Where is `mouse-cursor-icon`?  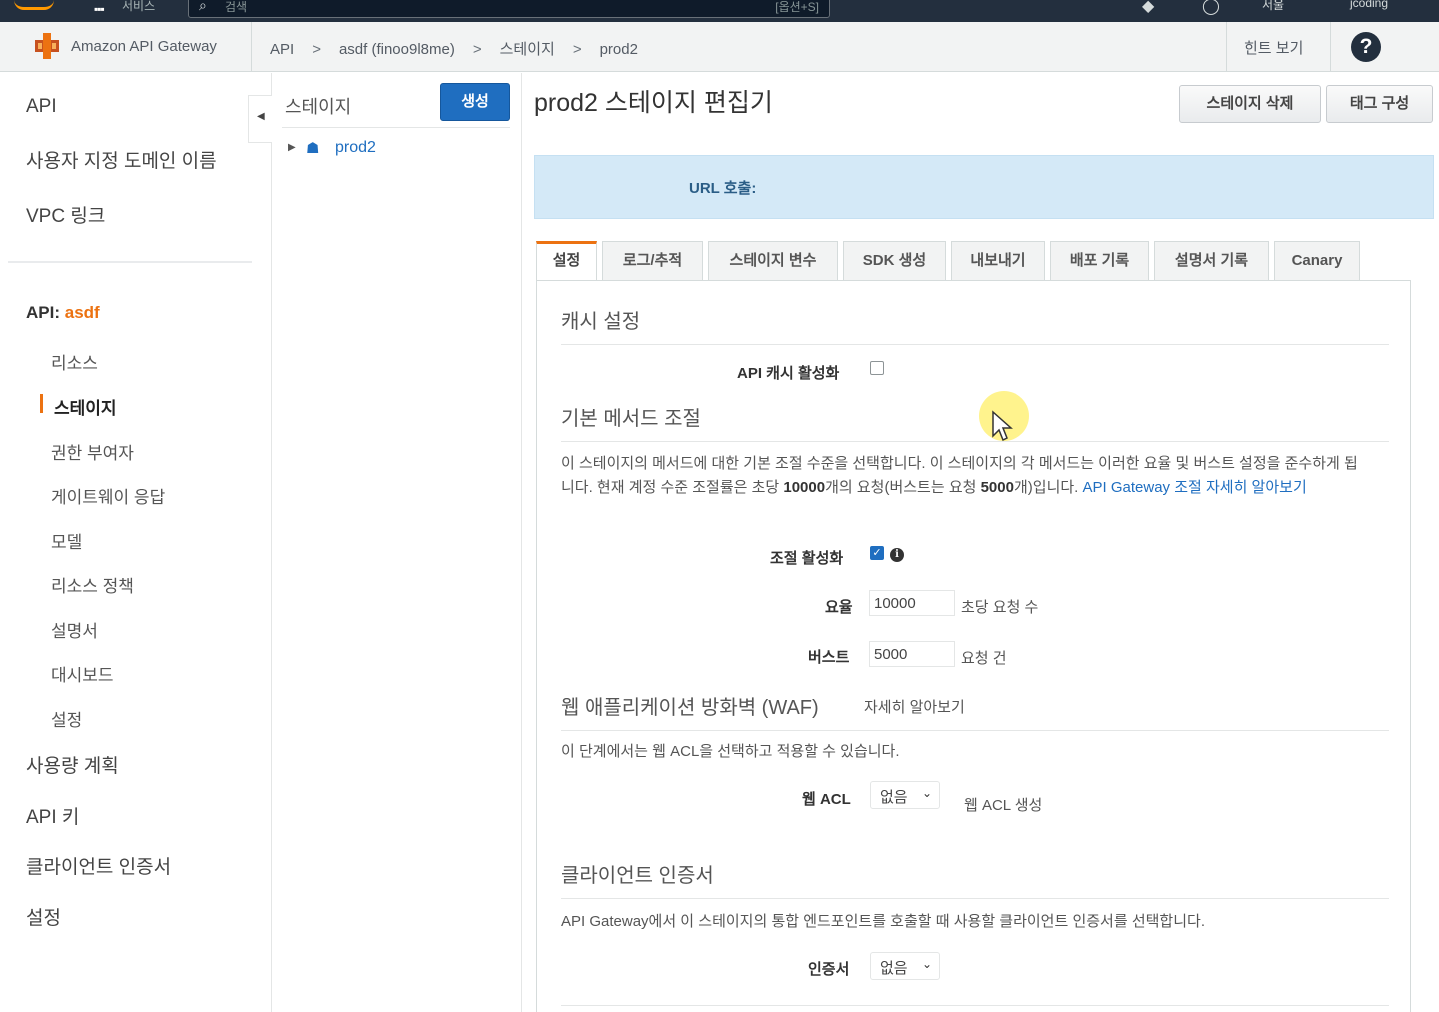
mouse-cursor-icon is located at coordinates (1002, 426).